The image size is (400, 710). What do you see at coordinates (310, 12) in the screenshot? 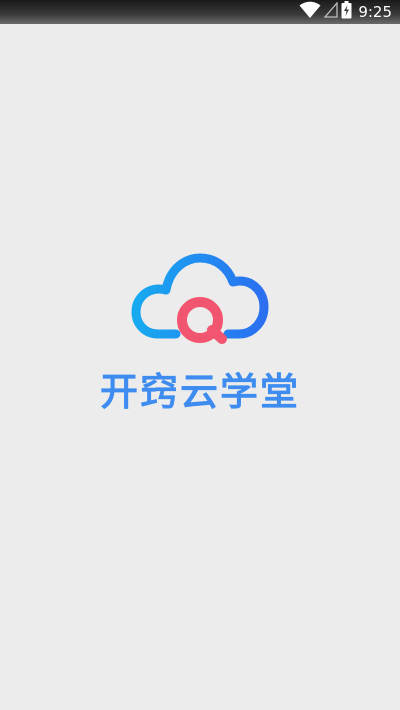
I see `wifi-icon` at bounding box center [310, 12].